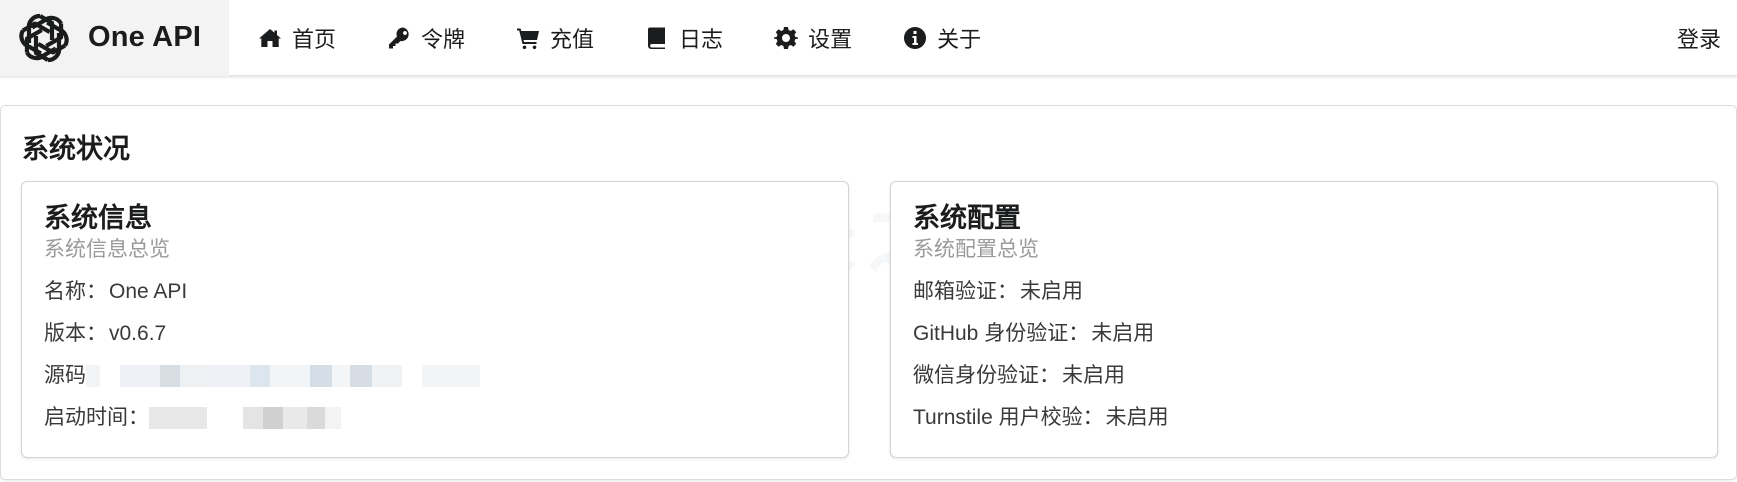 The height and width of the screenshot is (482, 1737). What do you see at coordinates (701, 39) in the screenshot?
I see `nav-item-label: 日志` at bounding box center [701, 39].